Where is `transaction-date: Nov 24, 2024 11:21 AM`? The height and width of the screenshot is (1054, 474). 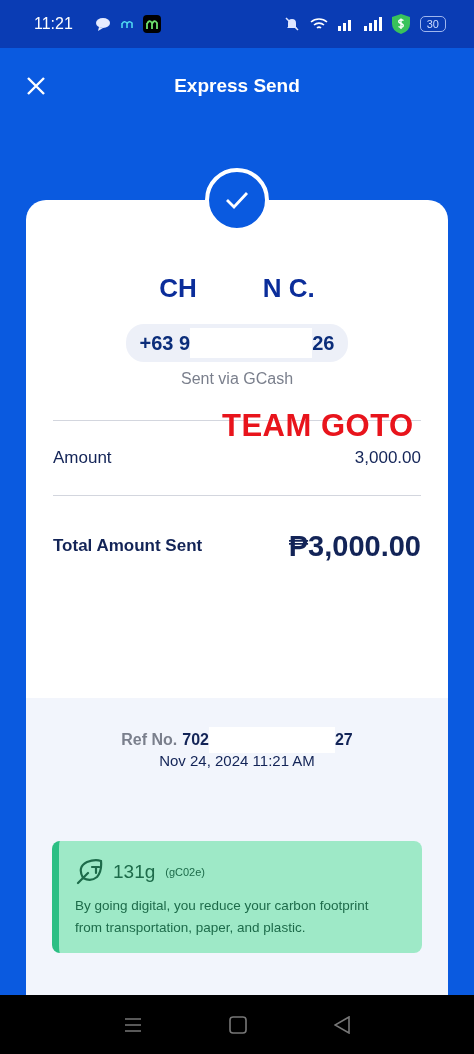 transaction-date: Nov 24, 2024 11:21 AM is located at coordinates (237, 760).